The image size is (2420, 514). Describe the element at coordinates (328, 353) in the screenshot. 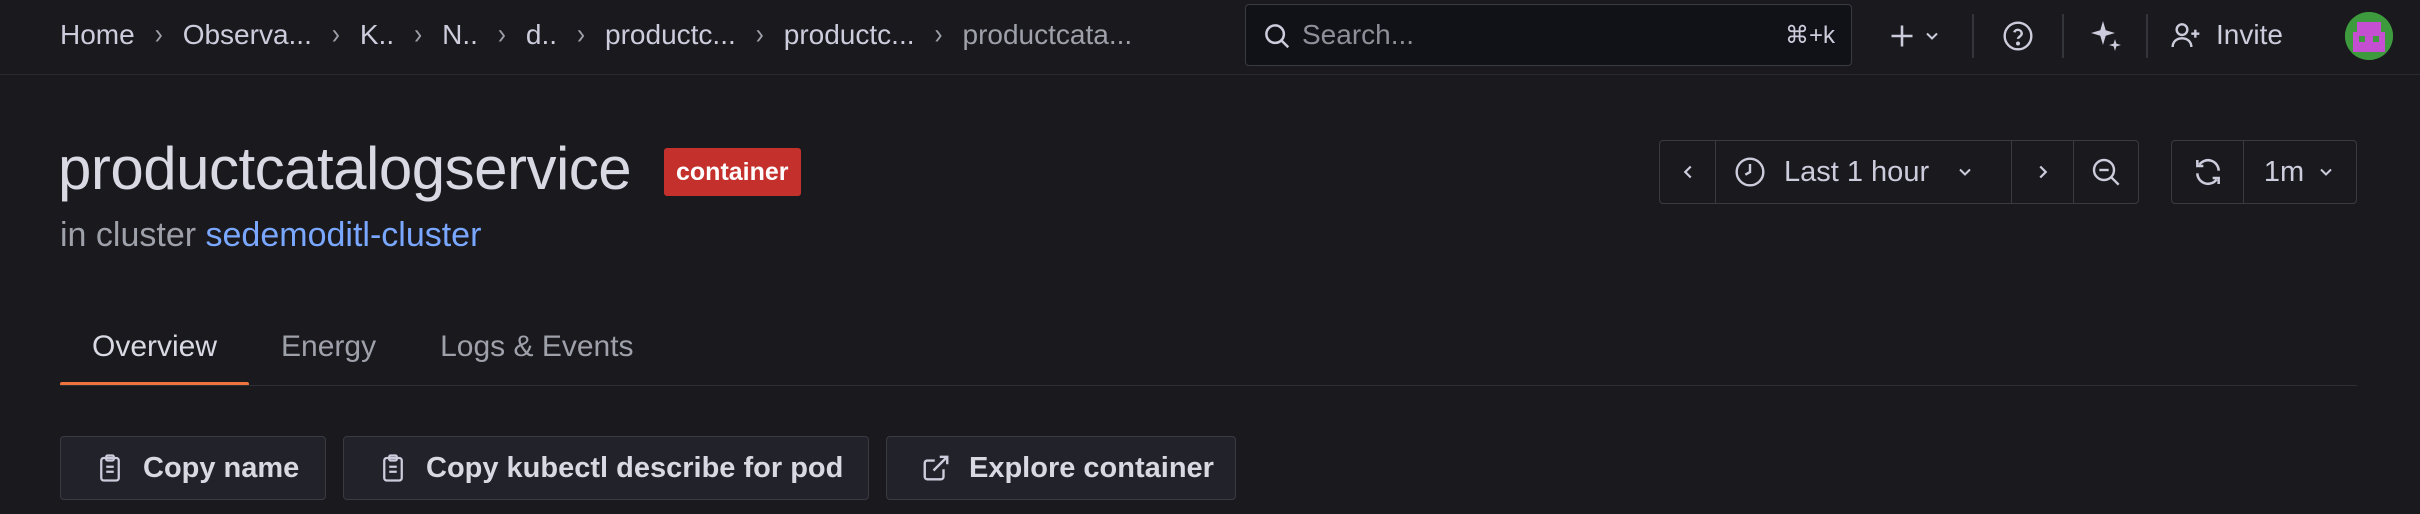

I see `tab-energy: Energy` at that location.